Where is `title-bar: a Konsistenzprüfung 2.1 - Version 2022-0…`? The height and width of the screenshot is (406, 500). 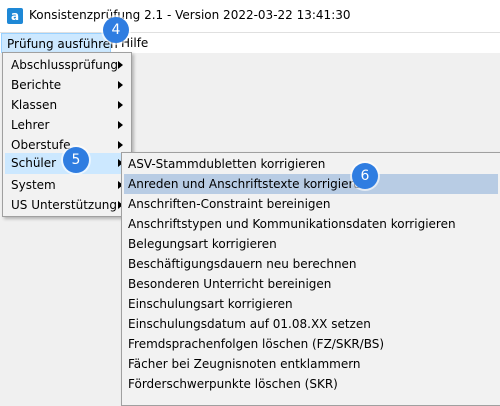 title-bar: a Konsistenzprüfung 2.1 - Version 2022-0… is located at coordinates (250, 16).